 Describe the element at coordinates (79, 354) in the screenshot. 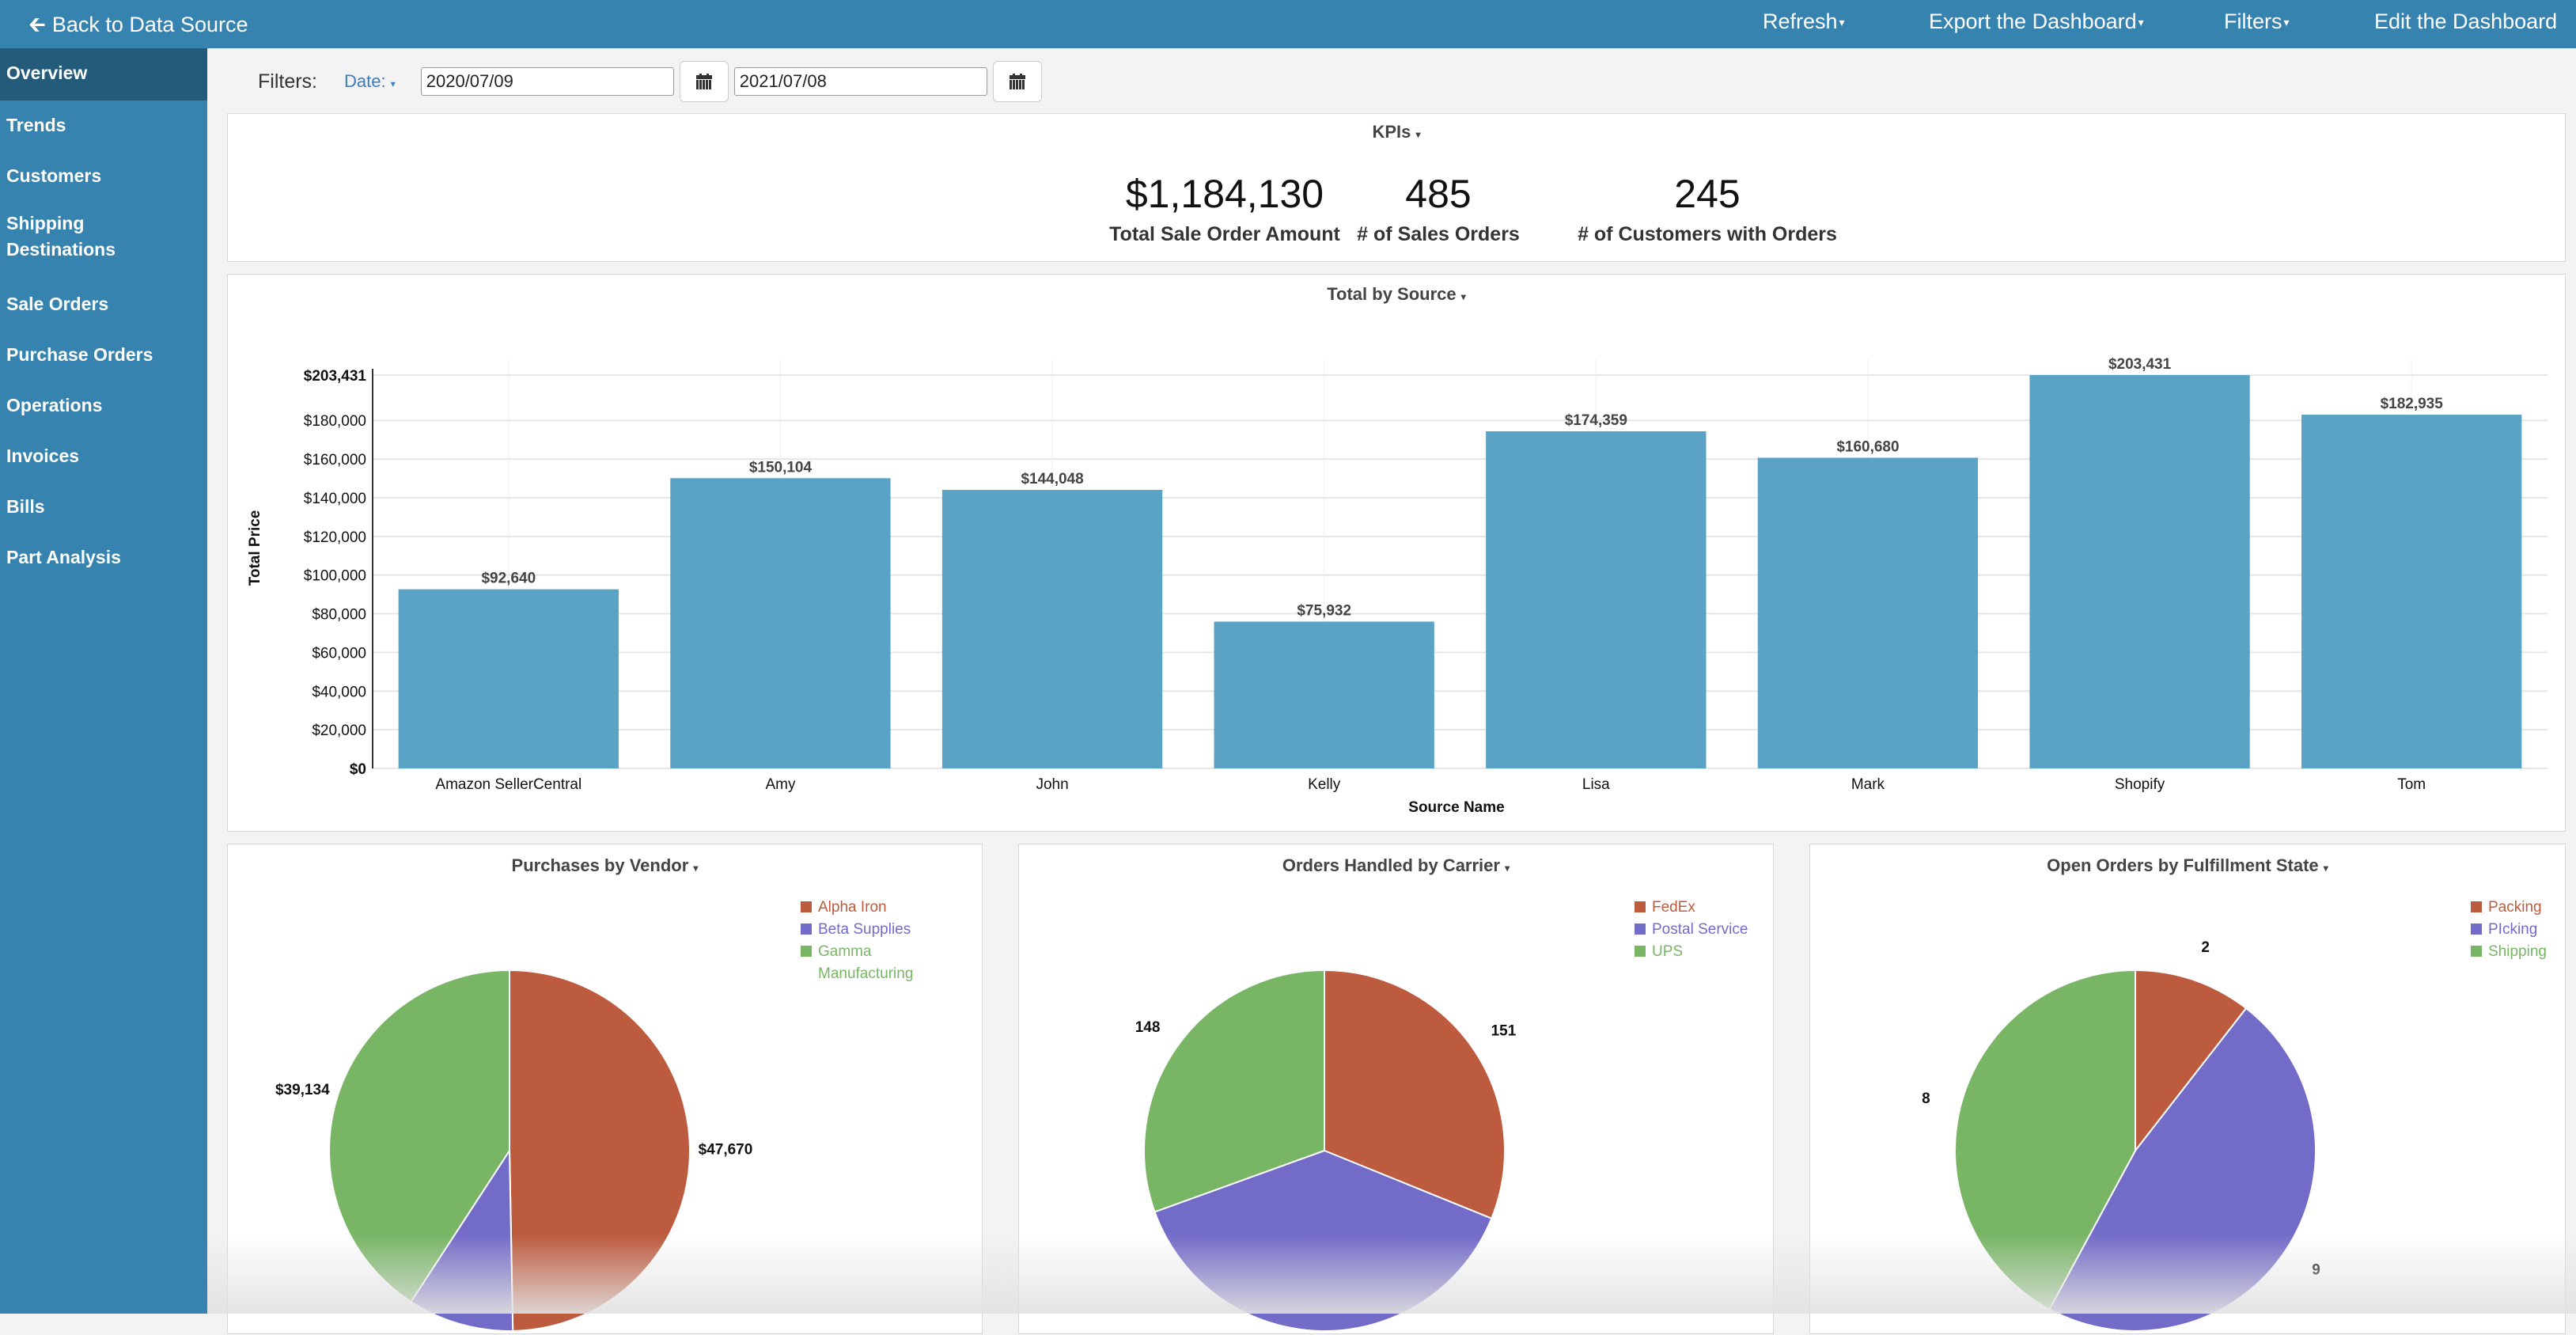

I see `sidebar-item-label: Purchase Orders` at that location.